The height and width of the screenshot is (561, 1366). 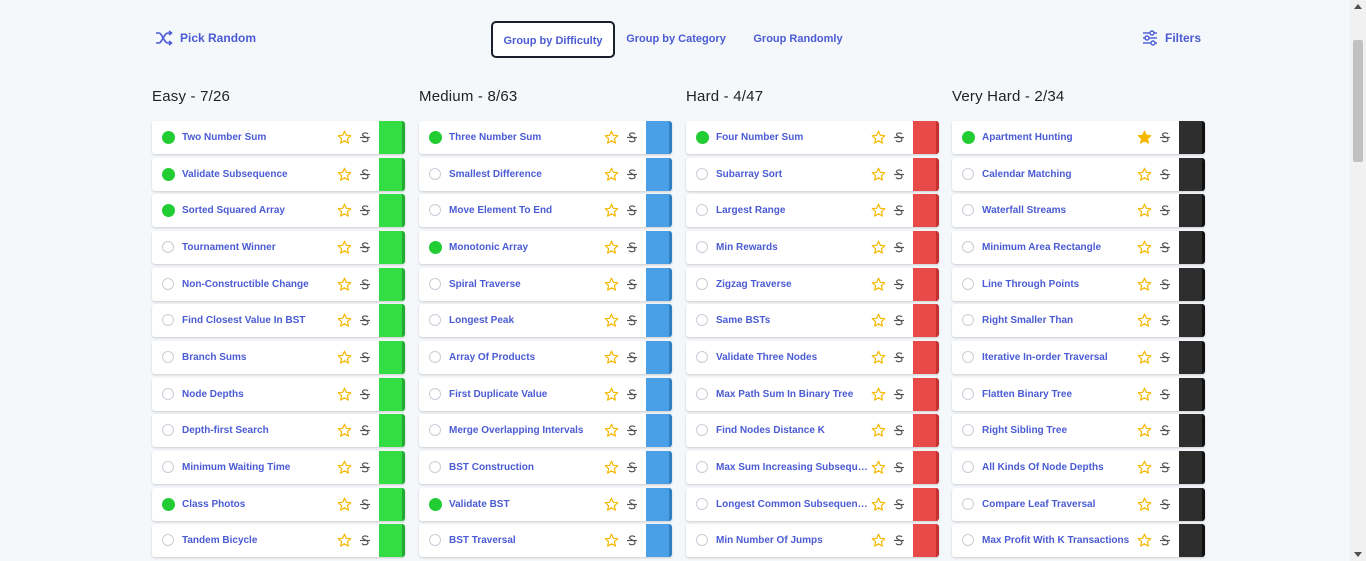 I want to click on question-name: Find Nodes Distance K, so click(x=792, y=430).